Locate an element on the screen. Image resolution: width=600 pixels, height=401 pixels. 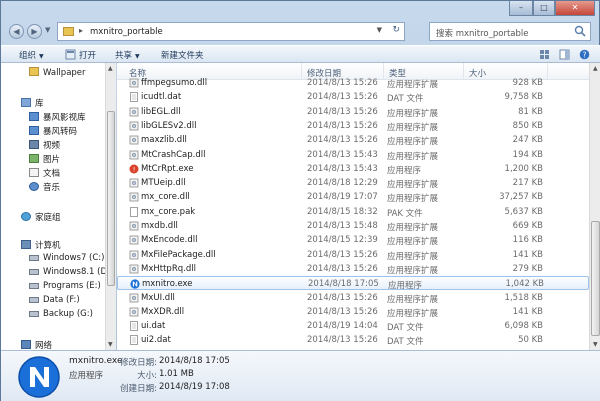
table-row: MxEncode.dll 2014/8/15 12:39 应用程序扩展 116 KB is located at coordinates (353, 240).